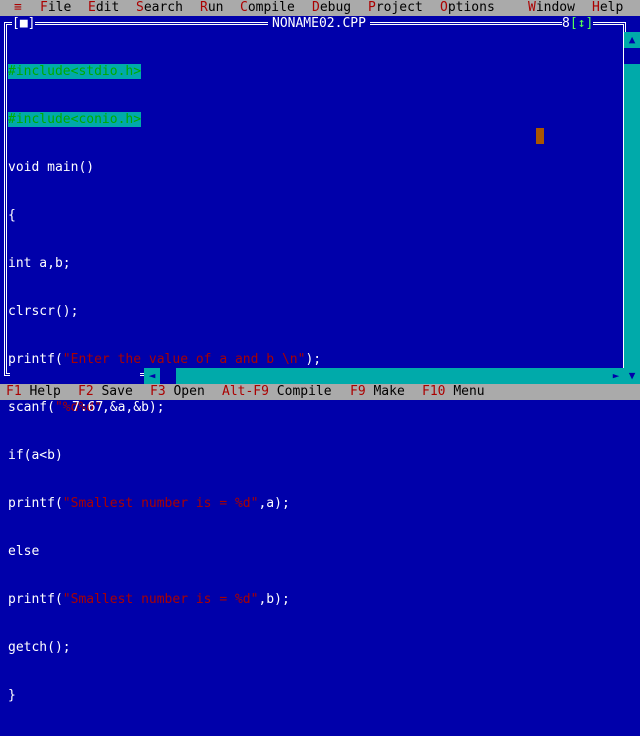 The width and height of the screenshot is (640, 736). I want to click on code-line: void main(), so click(164, 168).